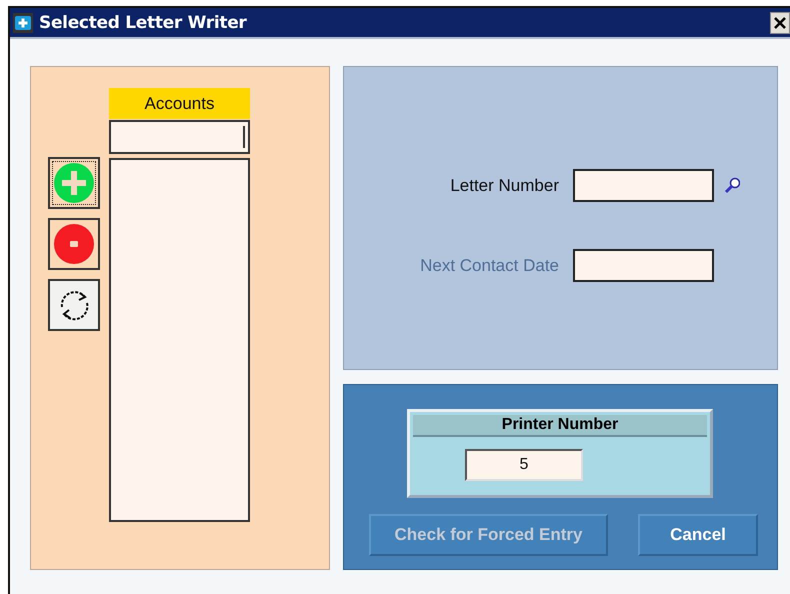 This screenshot has height=594, width=790. I want to click on close-icon, so click(780, 23).